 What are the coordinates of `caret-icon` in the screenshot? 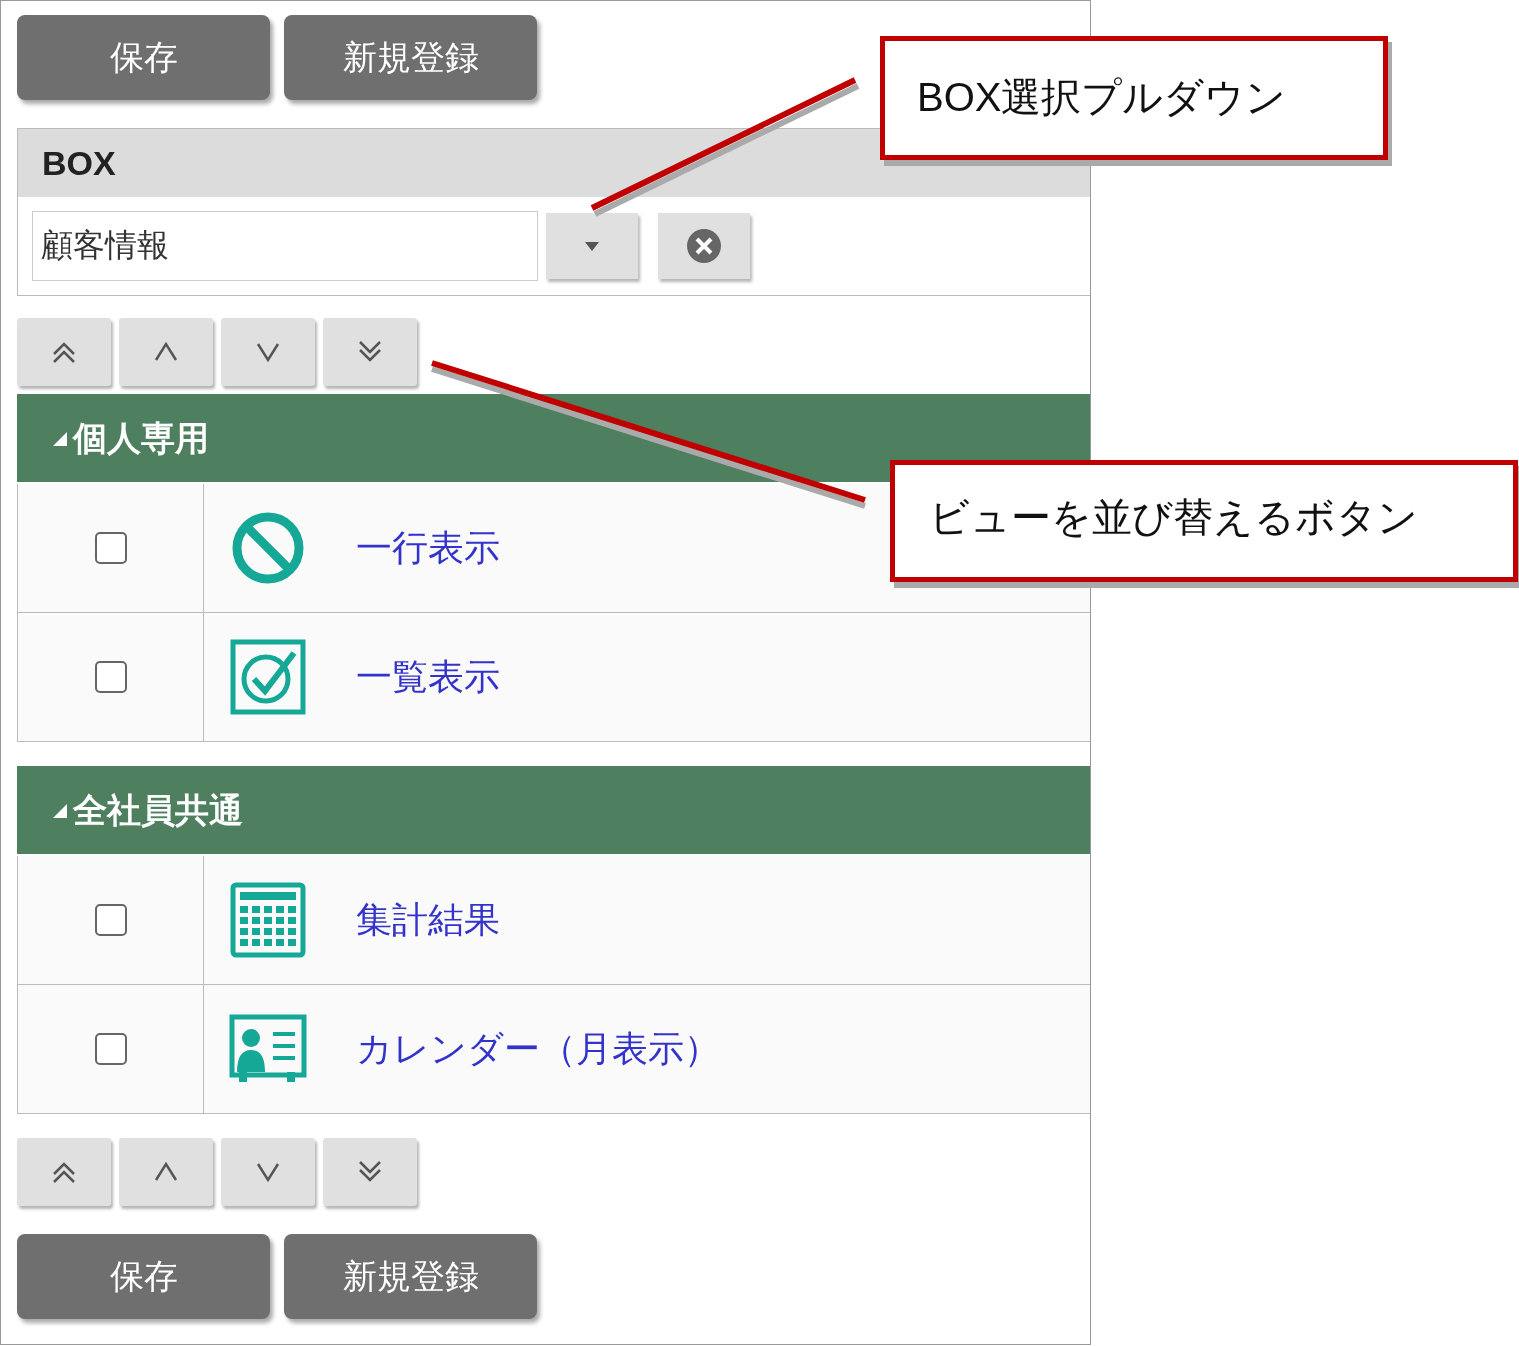 It's located at (592, 246).